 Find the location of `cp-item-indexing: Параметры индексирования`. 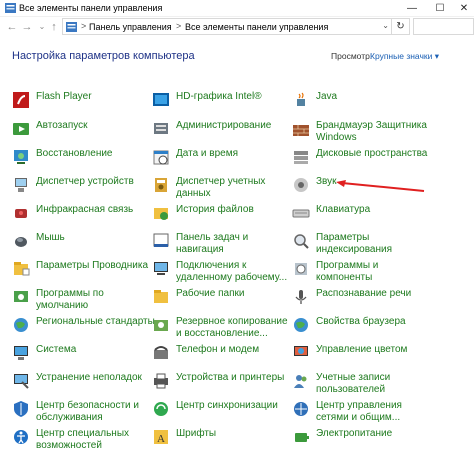

cp-item-indexing: Параметры индексирования is located at coordinates (367, 245).